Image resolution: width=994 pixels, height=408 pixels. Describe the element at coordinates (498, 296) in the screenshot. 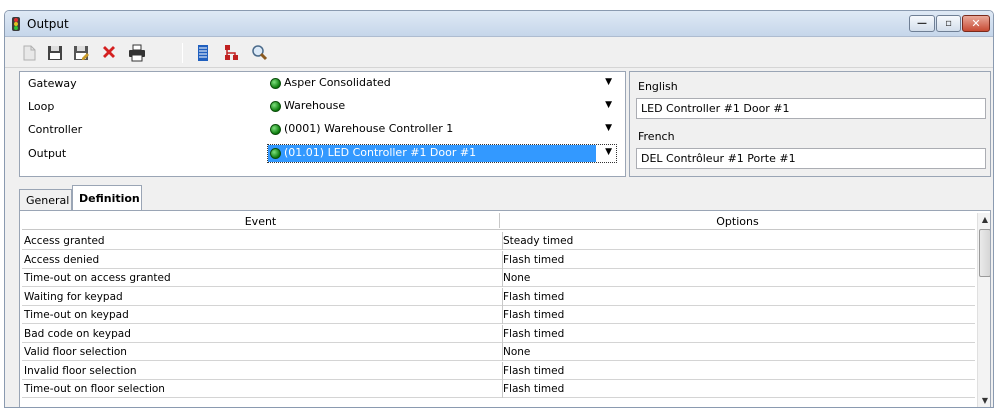

I see `table-row: Waiting for keypad Flash timed` at that location.